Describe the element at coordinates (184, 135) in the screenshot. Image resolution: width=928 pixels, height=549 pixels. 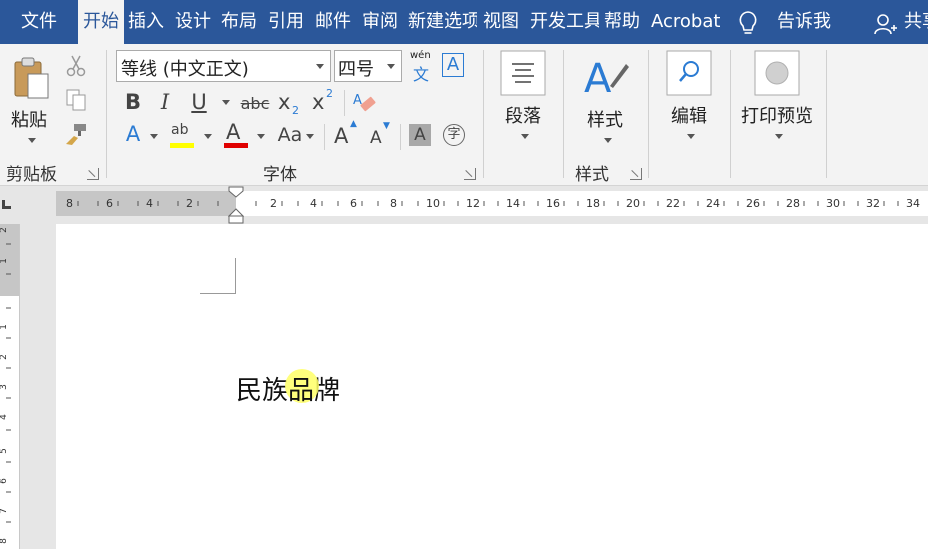
I see `highlight-button: ab` at that location.